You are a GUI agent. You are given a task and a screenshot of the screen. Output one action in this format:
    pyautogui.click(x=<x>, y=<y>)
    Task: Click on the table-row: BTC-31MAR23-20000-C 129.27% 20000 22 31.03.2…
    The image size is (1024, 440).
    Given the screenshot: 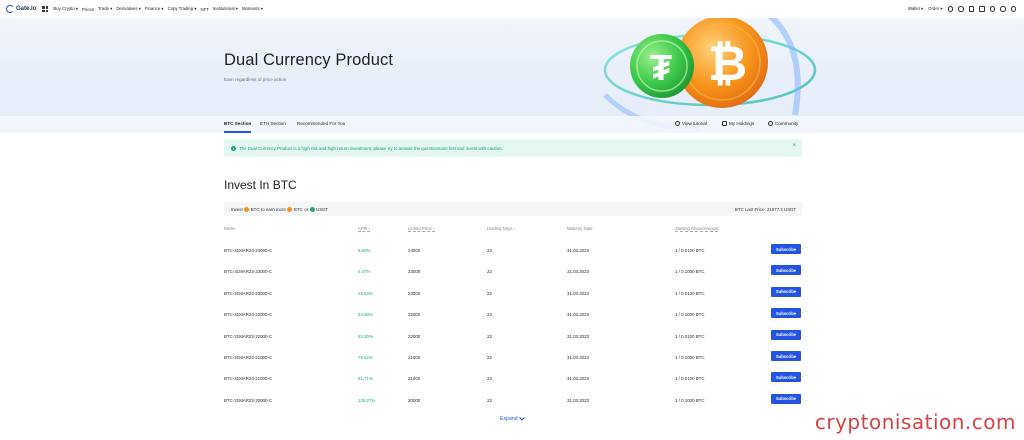 What is the action you would take?
    pyautogui.click(x=513, y=402)
    